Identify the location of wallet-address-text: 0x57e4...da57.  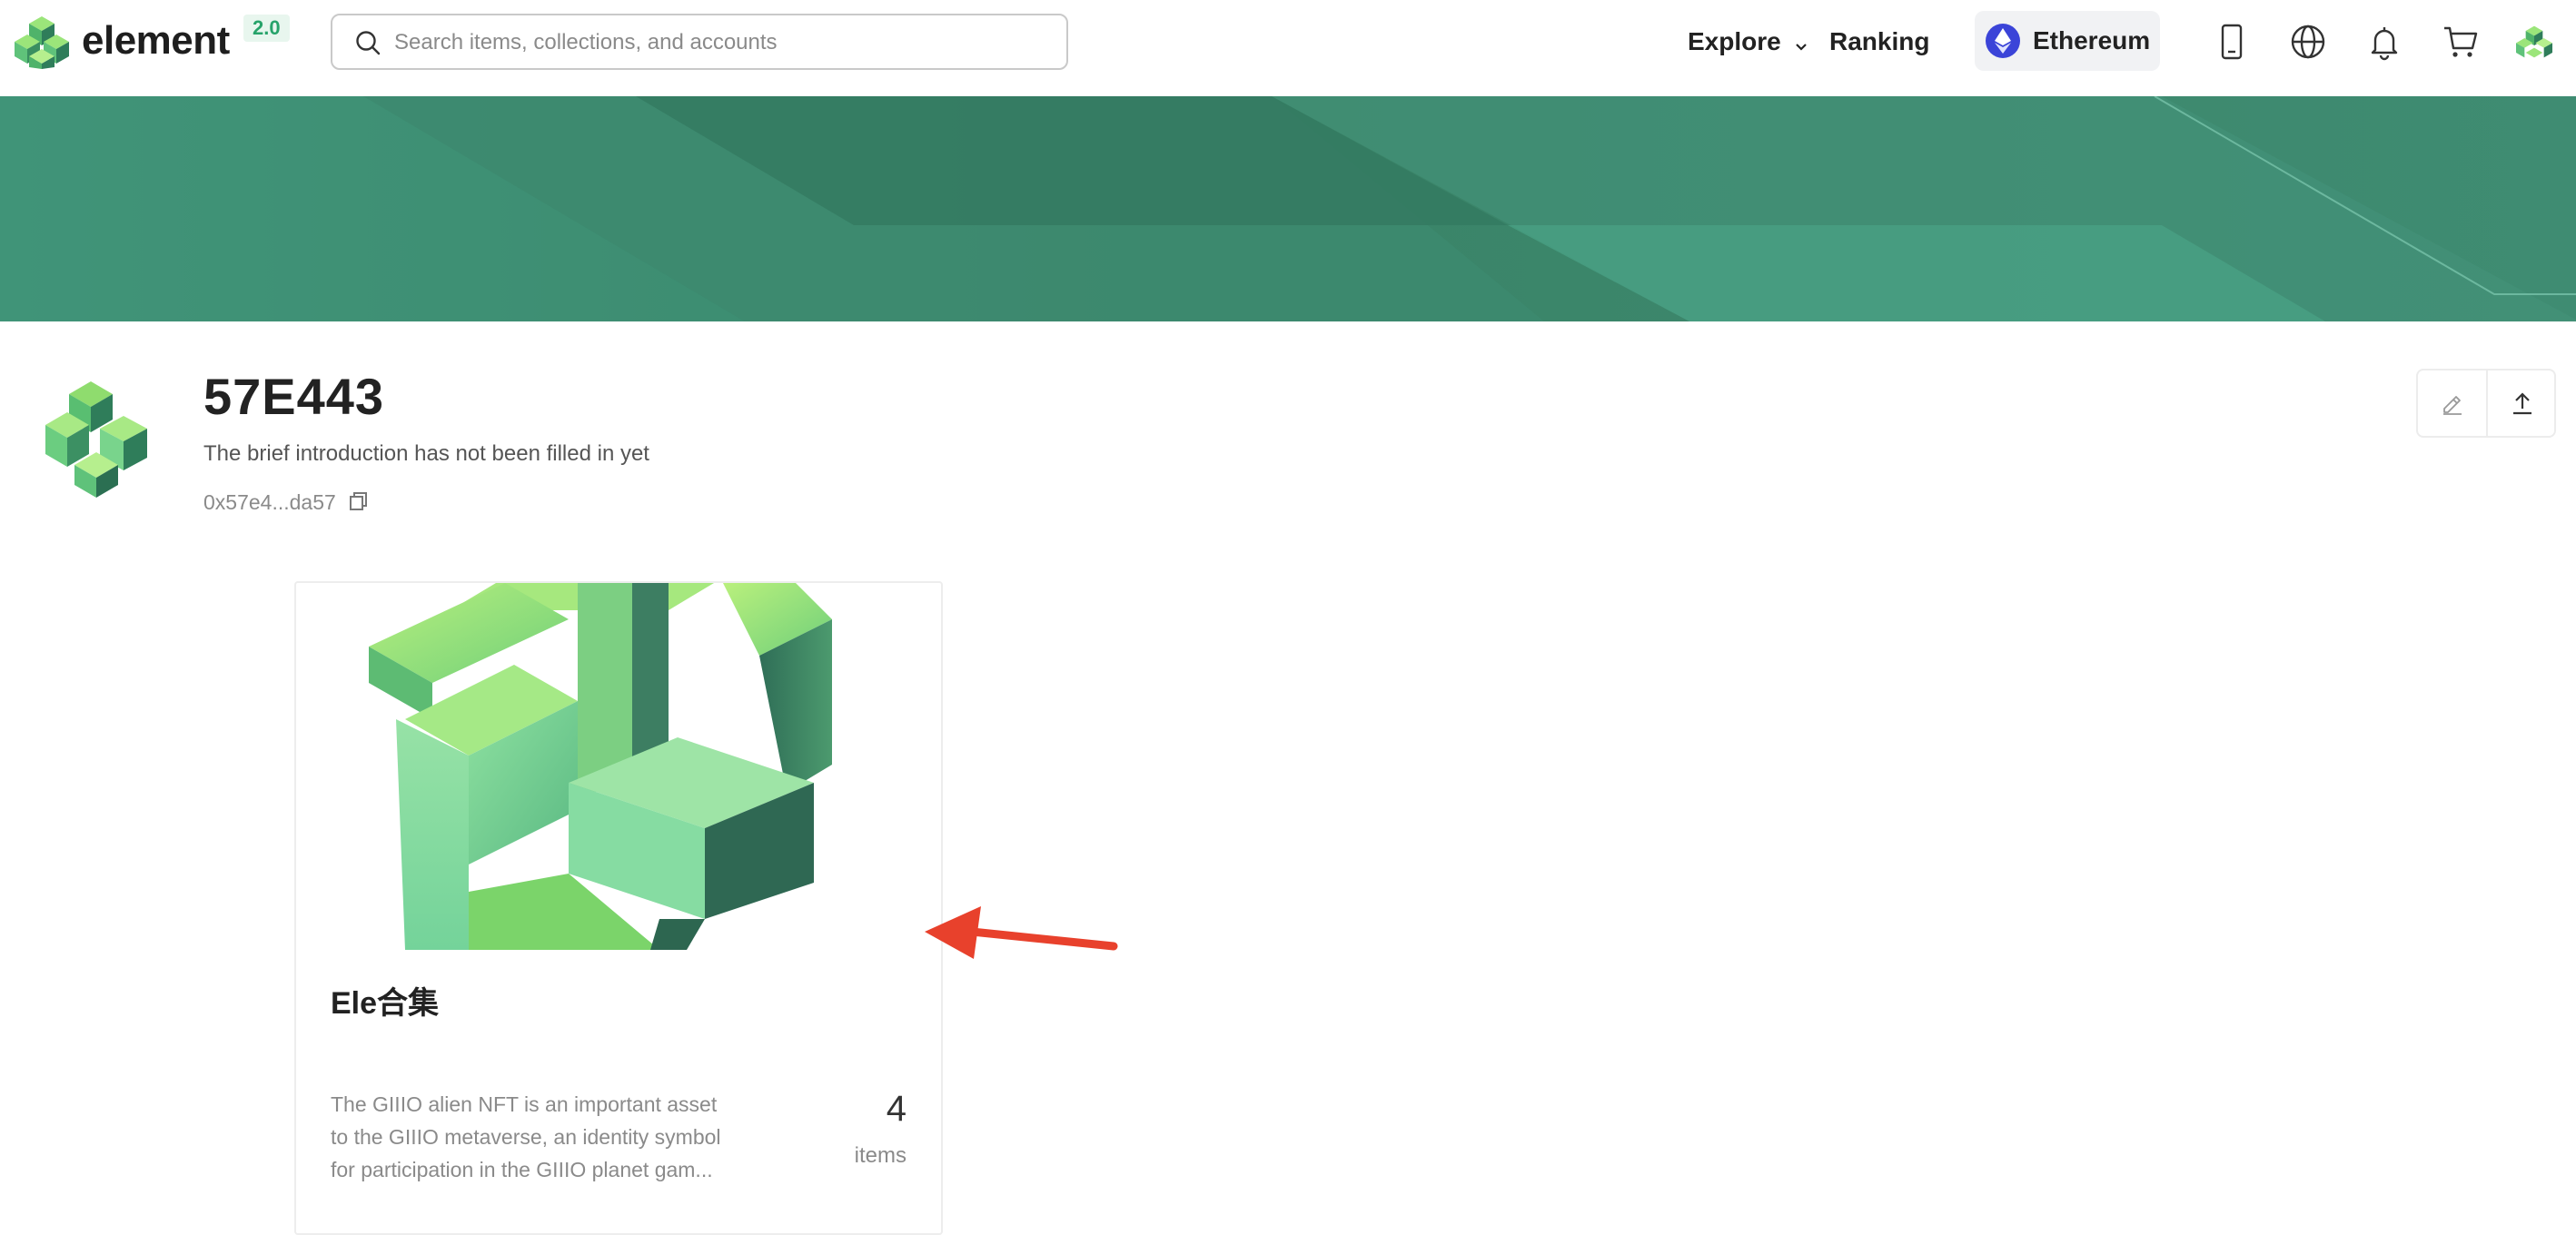
(269, 502).